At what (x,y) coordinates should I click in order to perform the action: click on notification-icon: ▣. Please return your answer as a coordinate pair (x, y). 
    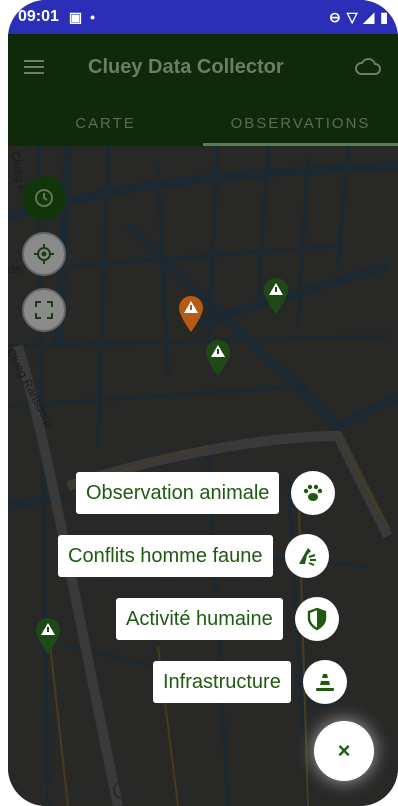
    Looking at the image, I should click on (75, 16).